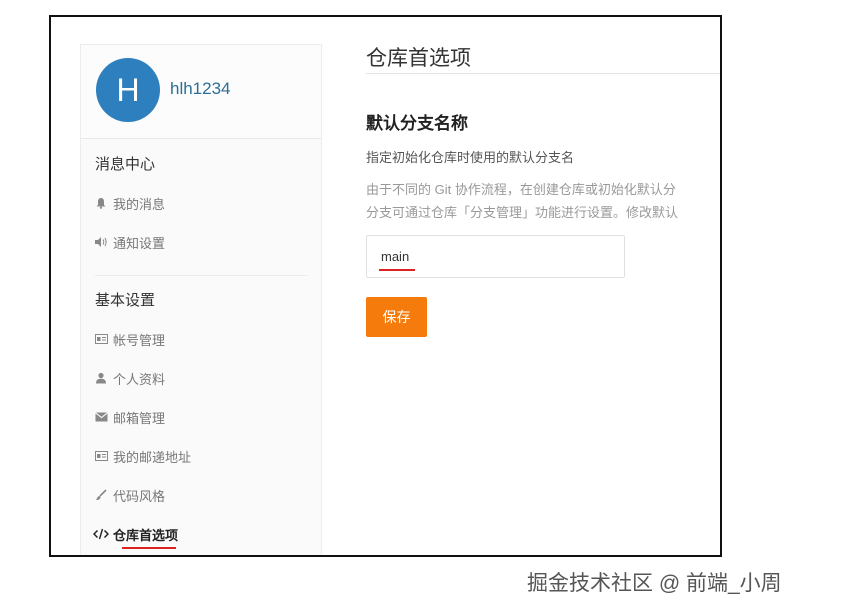 The image size is (844, 615). What do you see at coordinates (200, 89) in the screenshot?
I see `username: hlh1234` at bounding box center [200, 89].